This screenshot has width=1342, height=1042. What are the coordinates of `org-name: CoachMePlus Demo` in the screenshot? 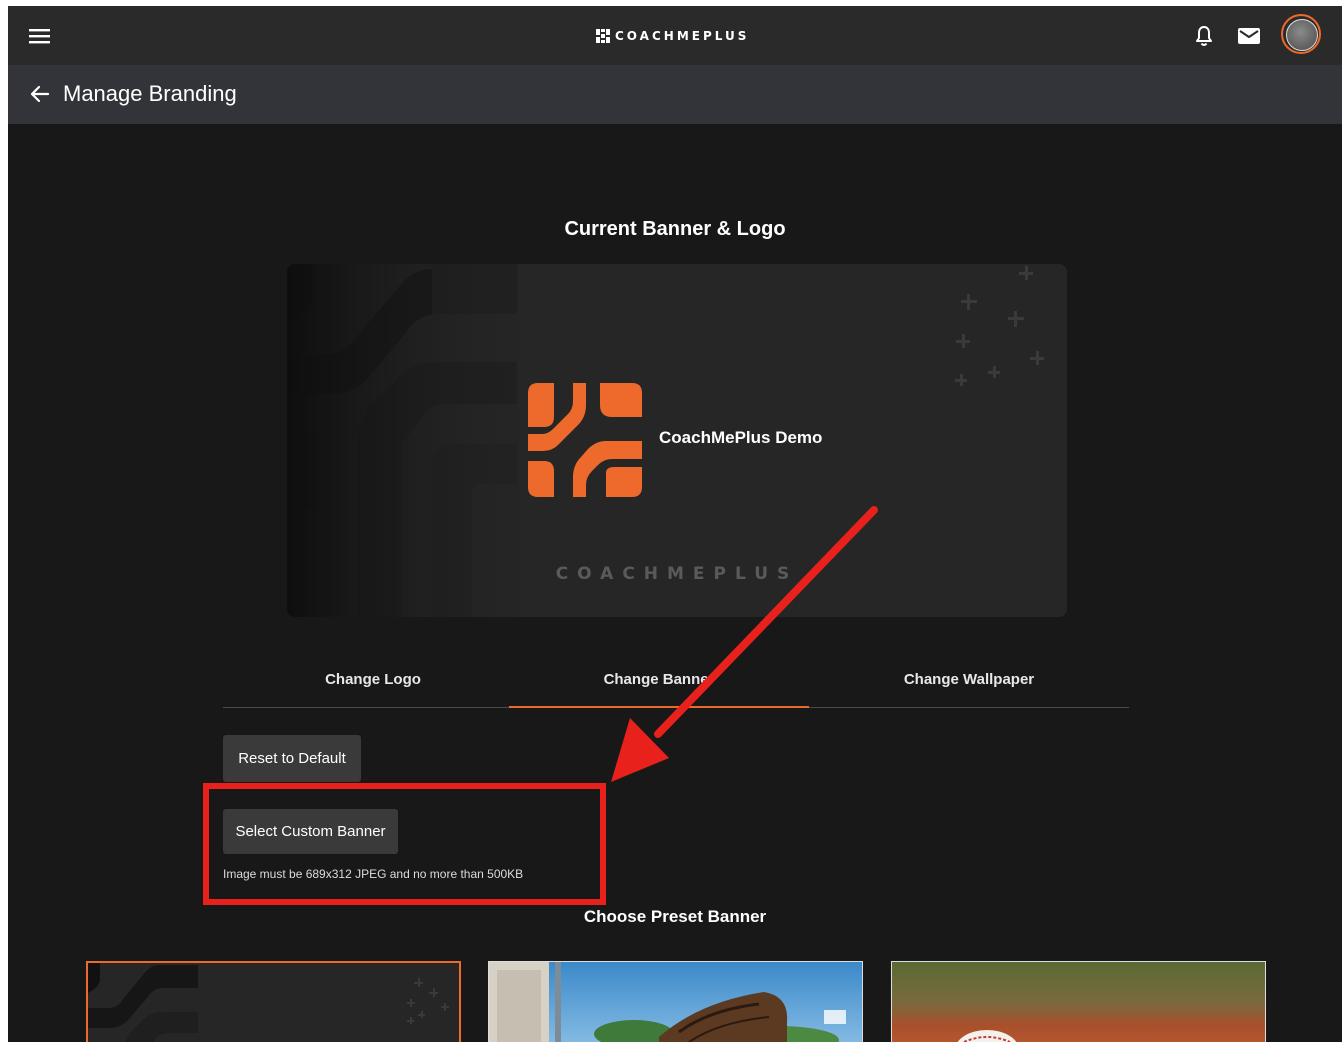 It's located at (741, 437).